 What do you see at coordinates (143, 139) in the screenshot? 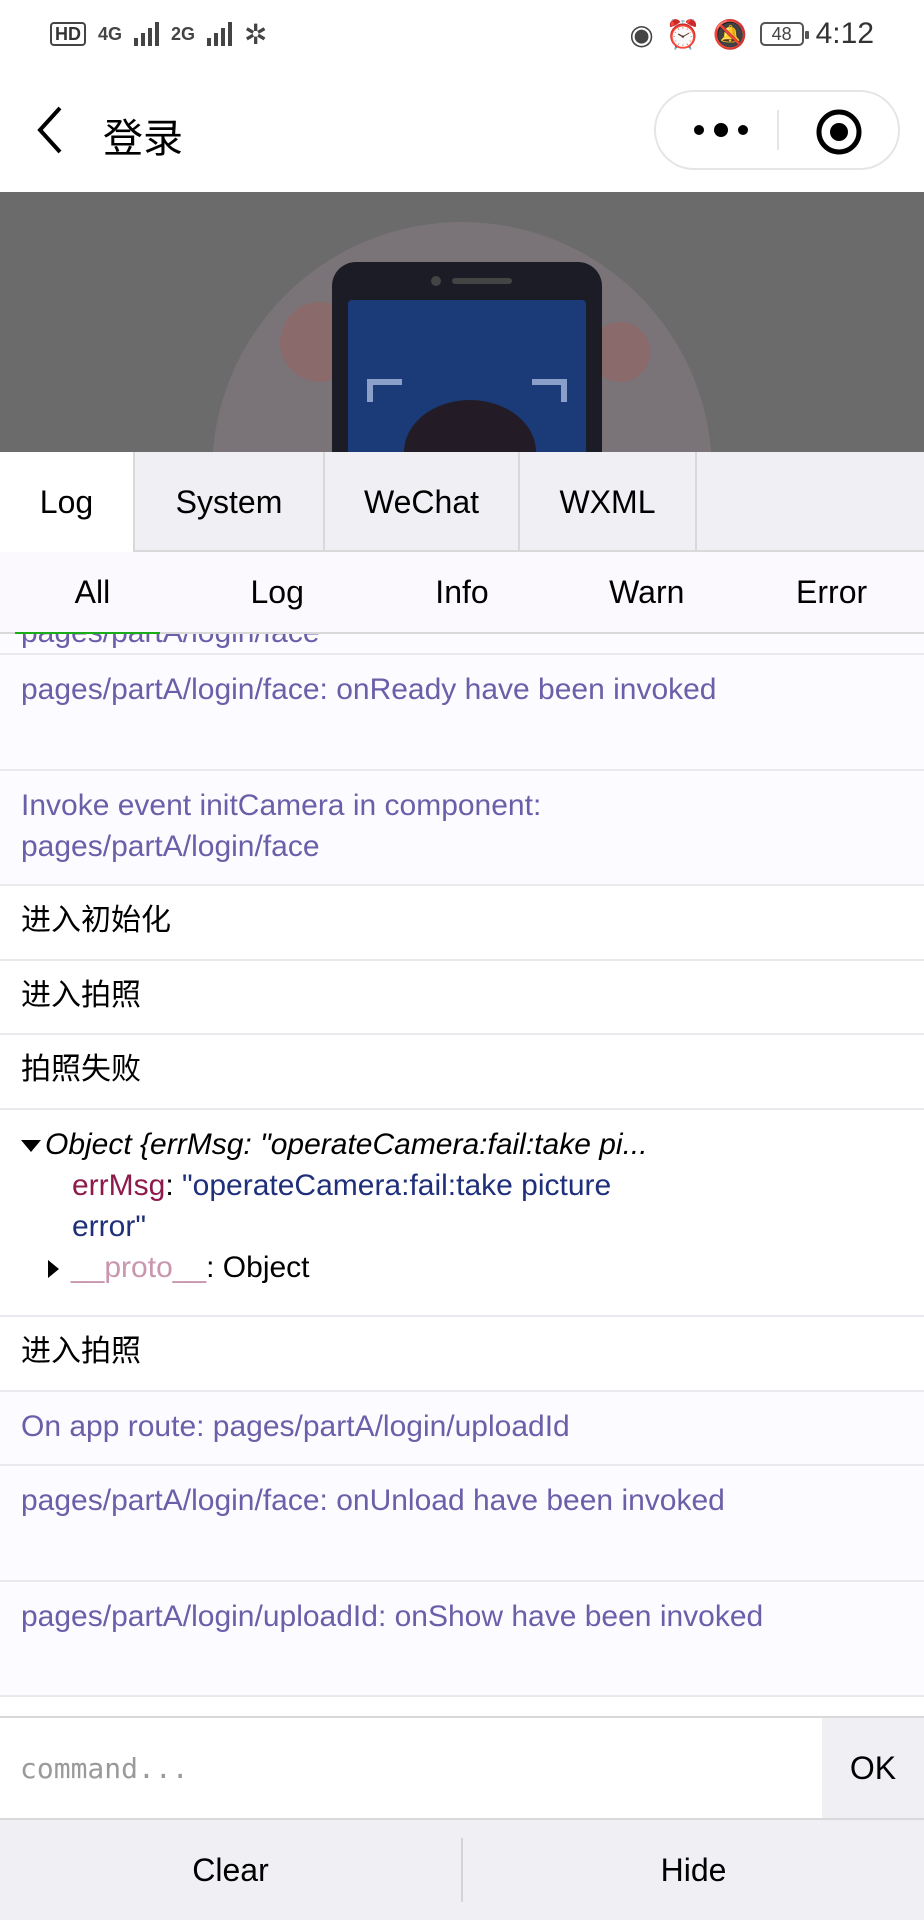
I see `page-title: 登录` at bounding box center [143, 139].